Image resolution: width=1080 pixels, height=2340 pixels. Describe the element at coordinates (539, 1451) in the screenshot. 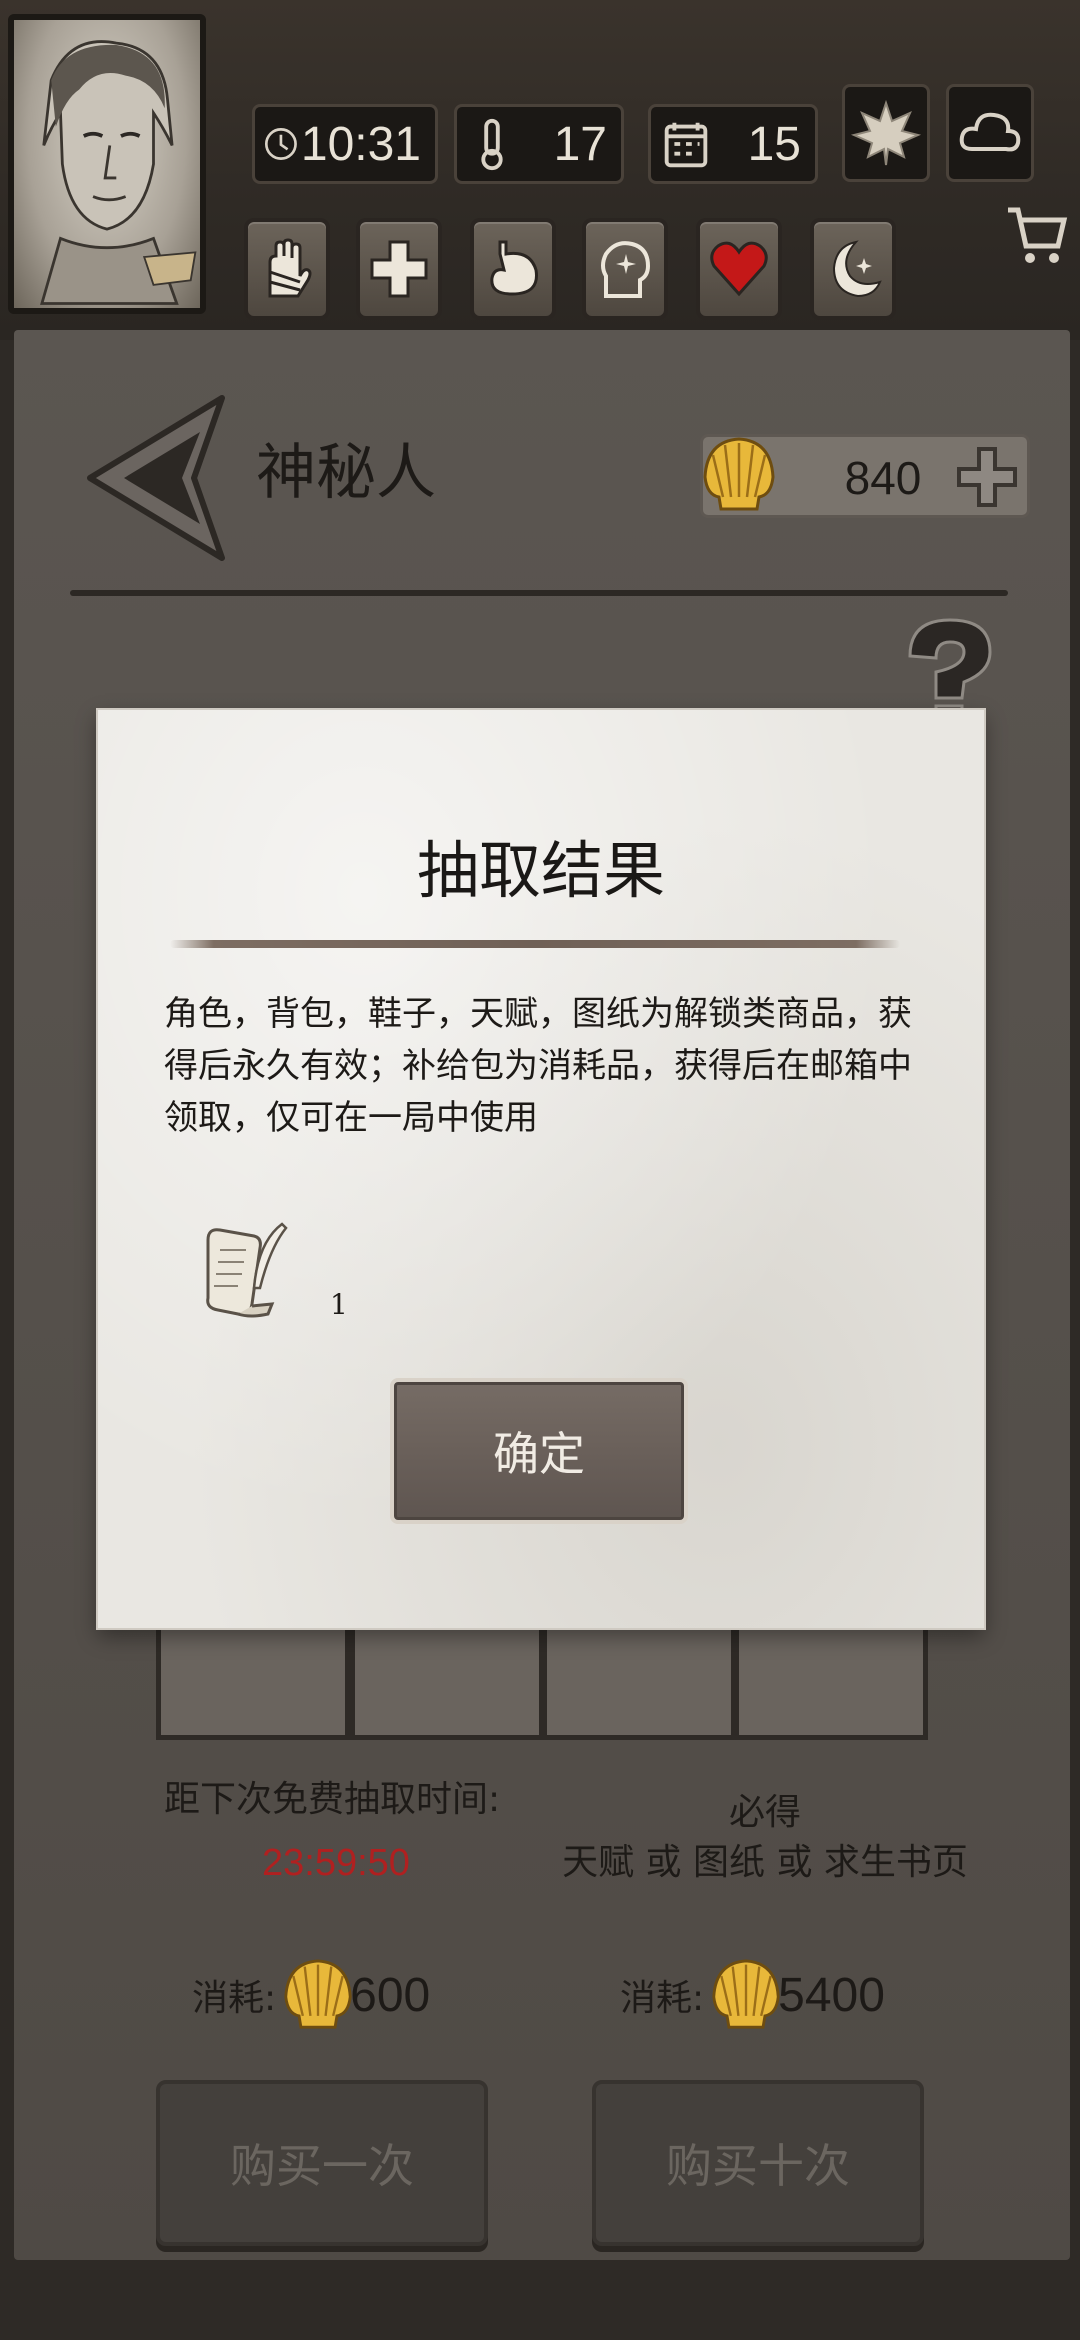

I see `confirm-button: 确定` at that location.